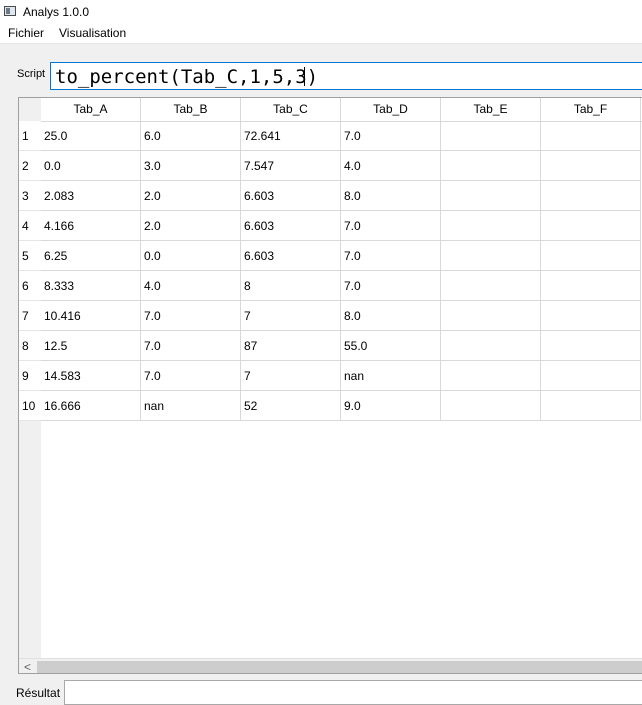  I want to click on table-row: 9 14.583 7.0 7 nan, so click(330, 376).